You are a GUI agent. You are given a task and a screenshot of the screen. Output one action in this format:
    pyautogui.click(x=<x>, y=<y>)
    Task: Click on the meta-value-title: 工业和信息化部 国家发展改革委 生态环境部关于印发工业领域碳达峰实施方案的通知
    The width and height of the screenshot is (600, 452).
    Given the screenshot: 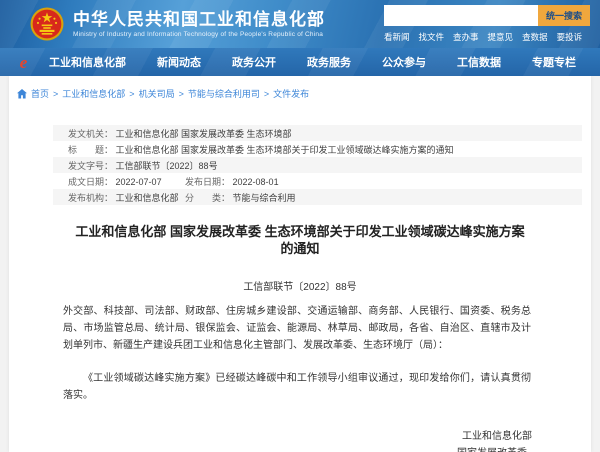 What is the action you would take?
    pyautogui.click(x=284, y=149)
    